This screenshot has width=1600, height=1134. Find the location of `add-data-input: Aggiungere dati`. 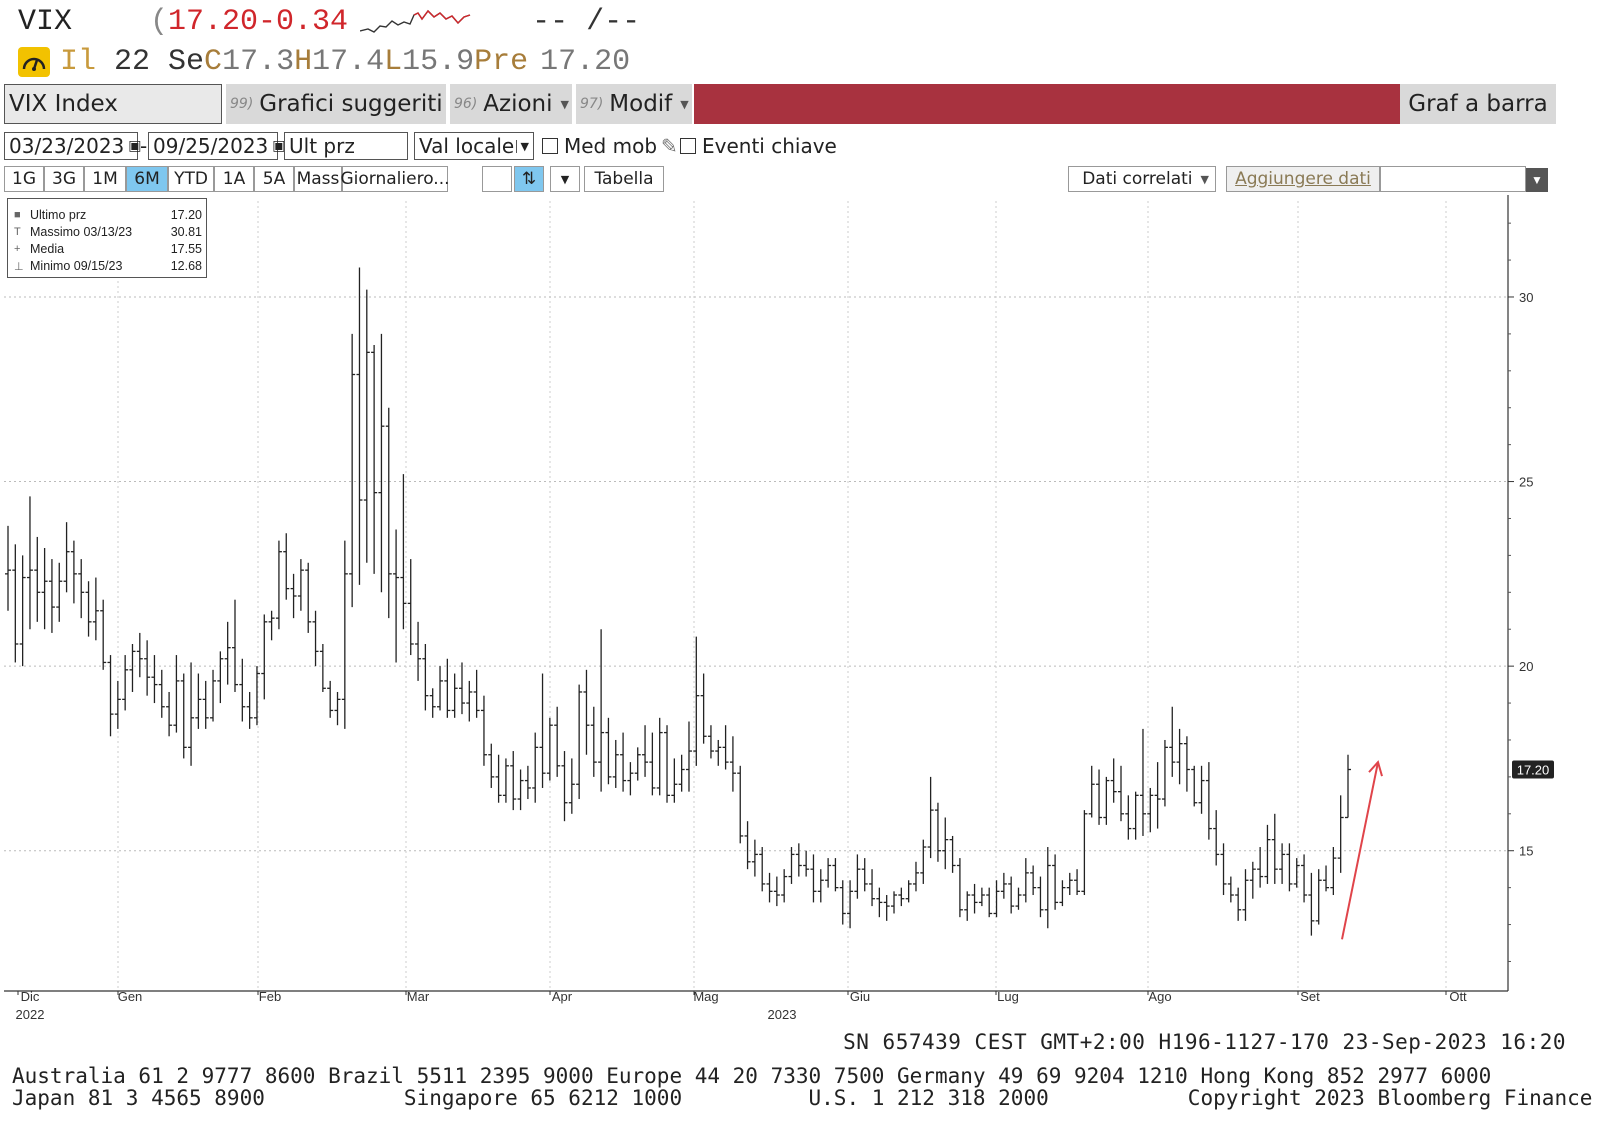

add-data-input: Aggiungere dati is located at coordinates (1303, 179).